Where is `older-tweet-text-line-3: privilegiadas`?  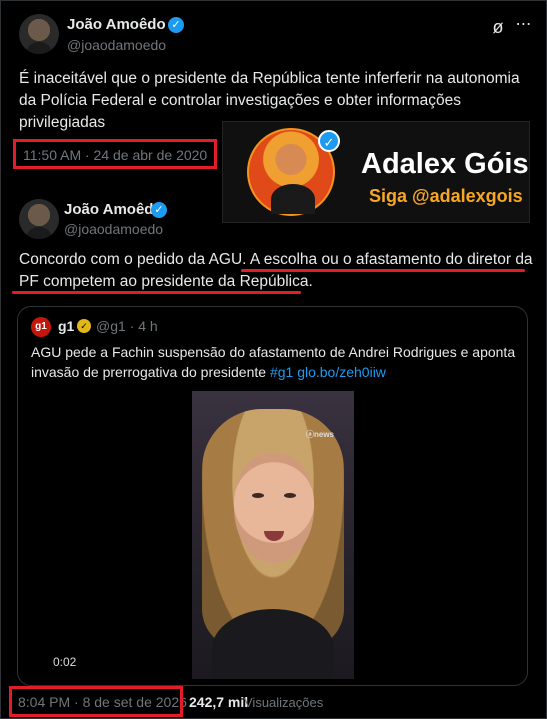
older-tweet-text-line-3: privilegiadas is located at coordinates (62, 122).